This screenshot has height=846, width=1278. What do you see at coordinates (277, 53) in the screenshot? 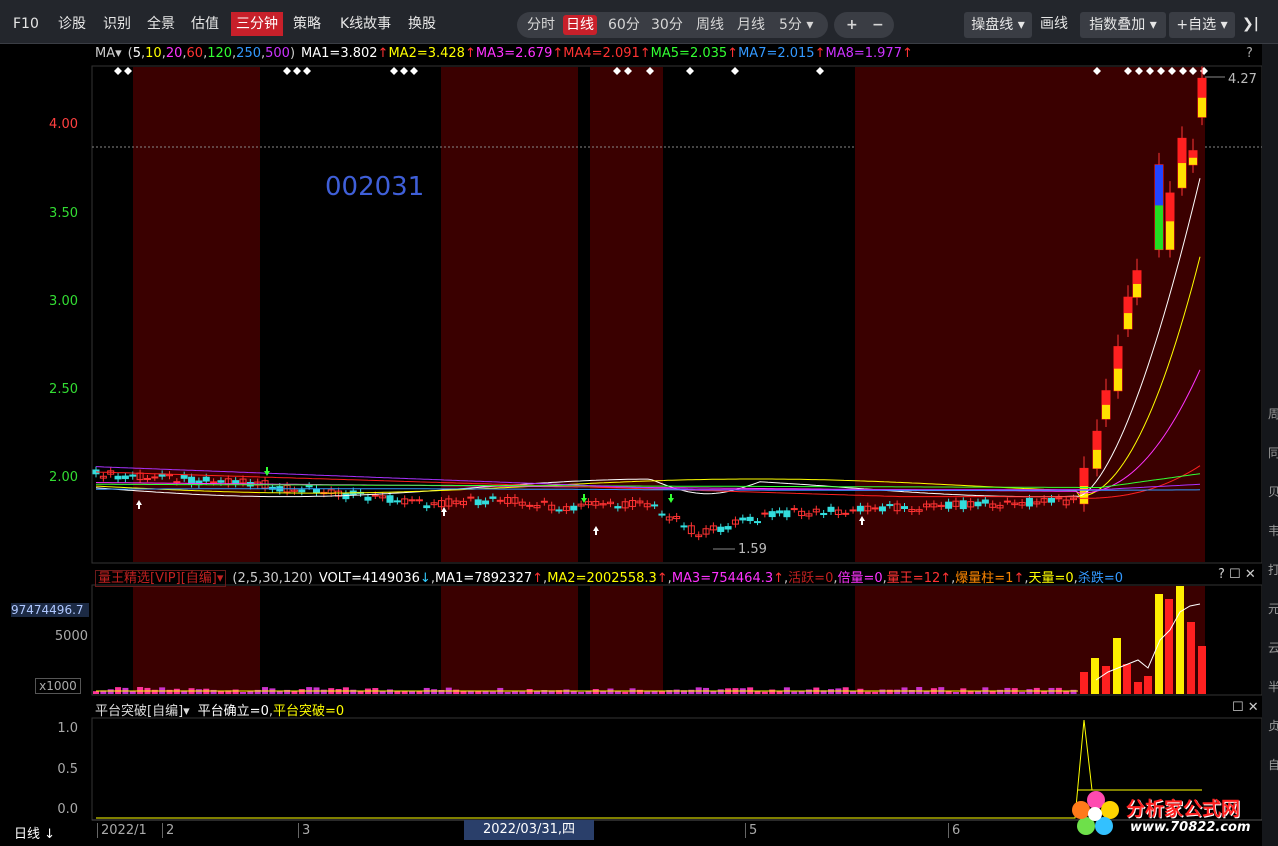
I see `ma-param: 500` at bounding box center [277, 53].